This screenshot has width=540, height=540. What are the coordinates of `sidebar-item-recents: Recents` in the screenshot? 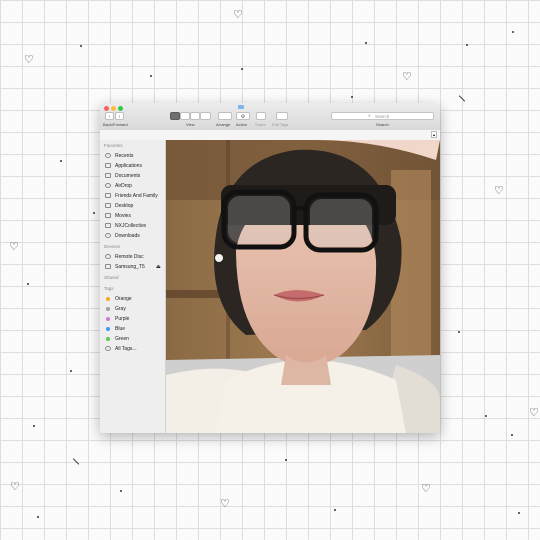 It's located at (134, 156).